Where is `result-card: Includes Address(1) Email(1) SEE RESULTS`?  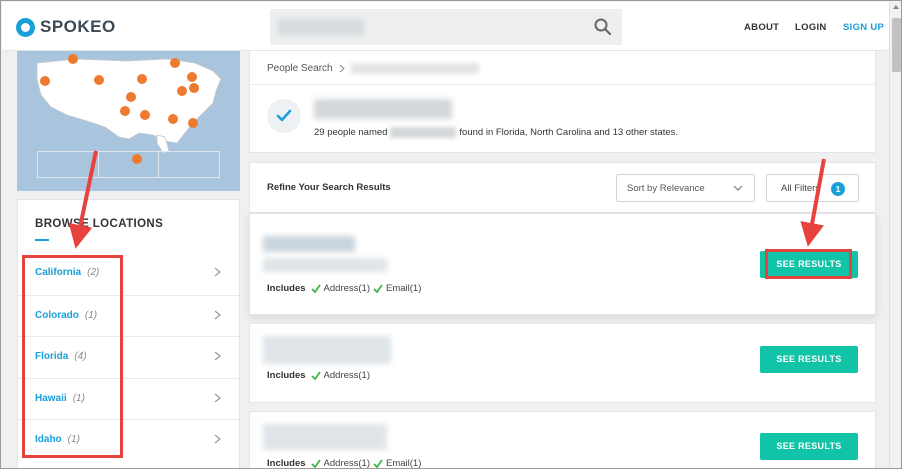
result-card: Includes Address(1) Email(1) SEE RESULTS is located at coordinates (562, 440).